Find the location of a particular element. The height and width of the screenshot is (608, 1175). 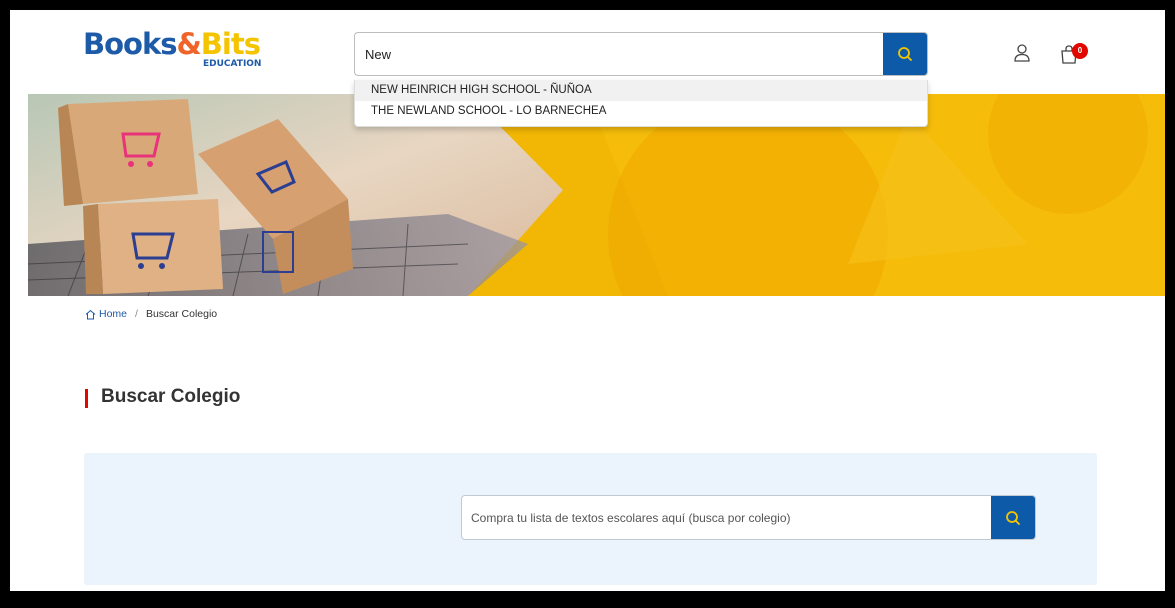

cart-button: 0 is located at coordinates (1076, 54).